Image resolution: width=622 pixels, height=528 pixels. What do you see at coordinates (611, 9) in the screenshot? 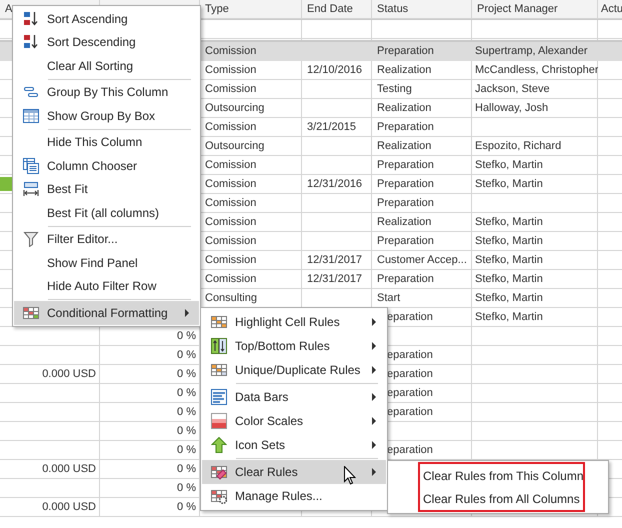
I see `column-header: Actu` at bounding box center [611, 9].